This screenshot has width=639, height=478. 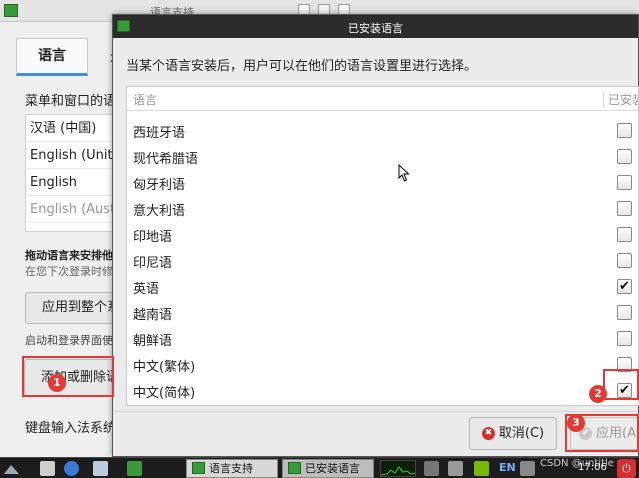 I want to click on input-method-indicator: EN, so click(x=507, y=467).